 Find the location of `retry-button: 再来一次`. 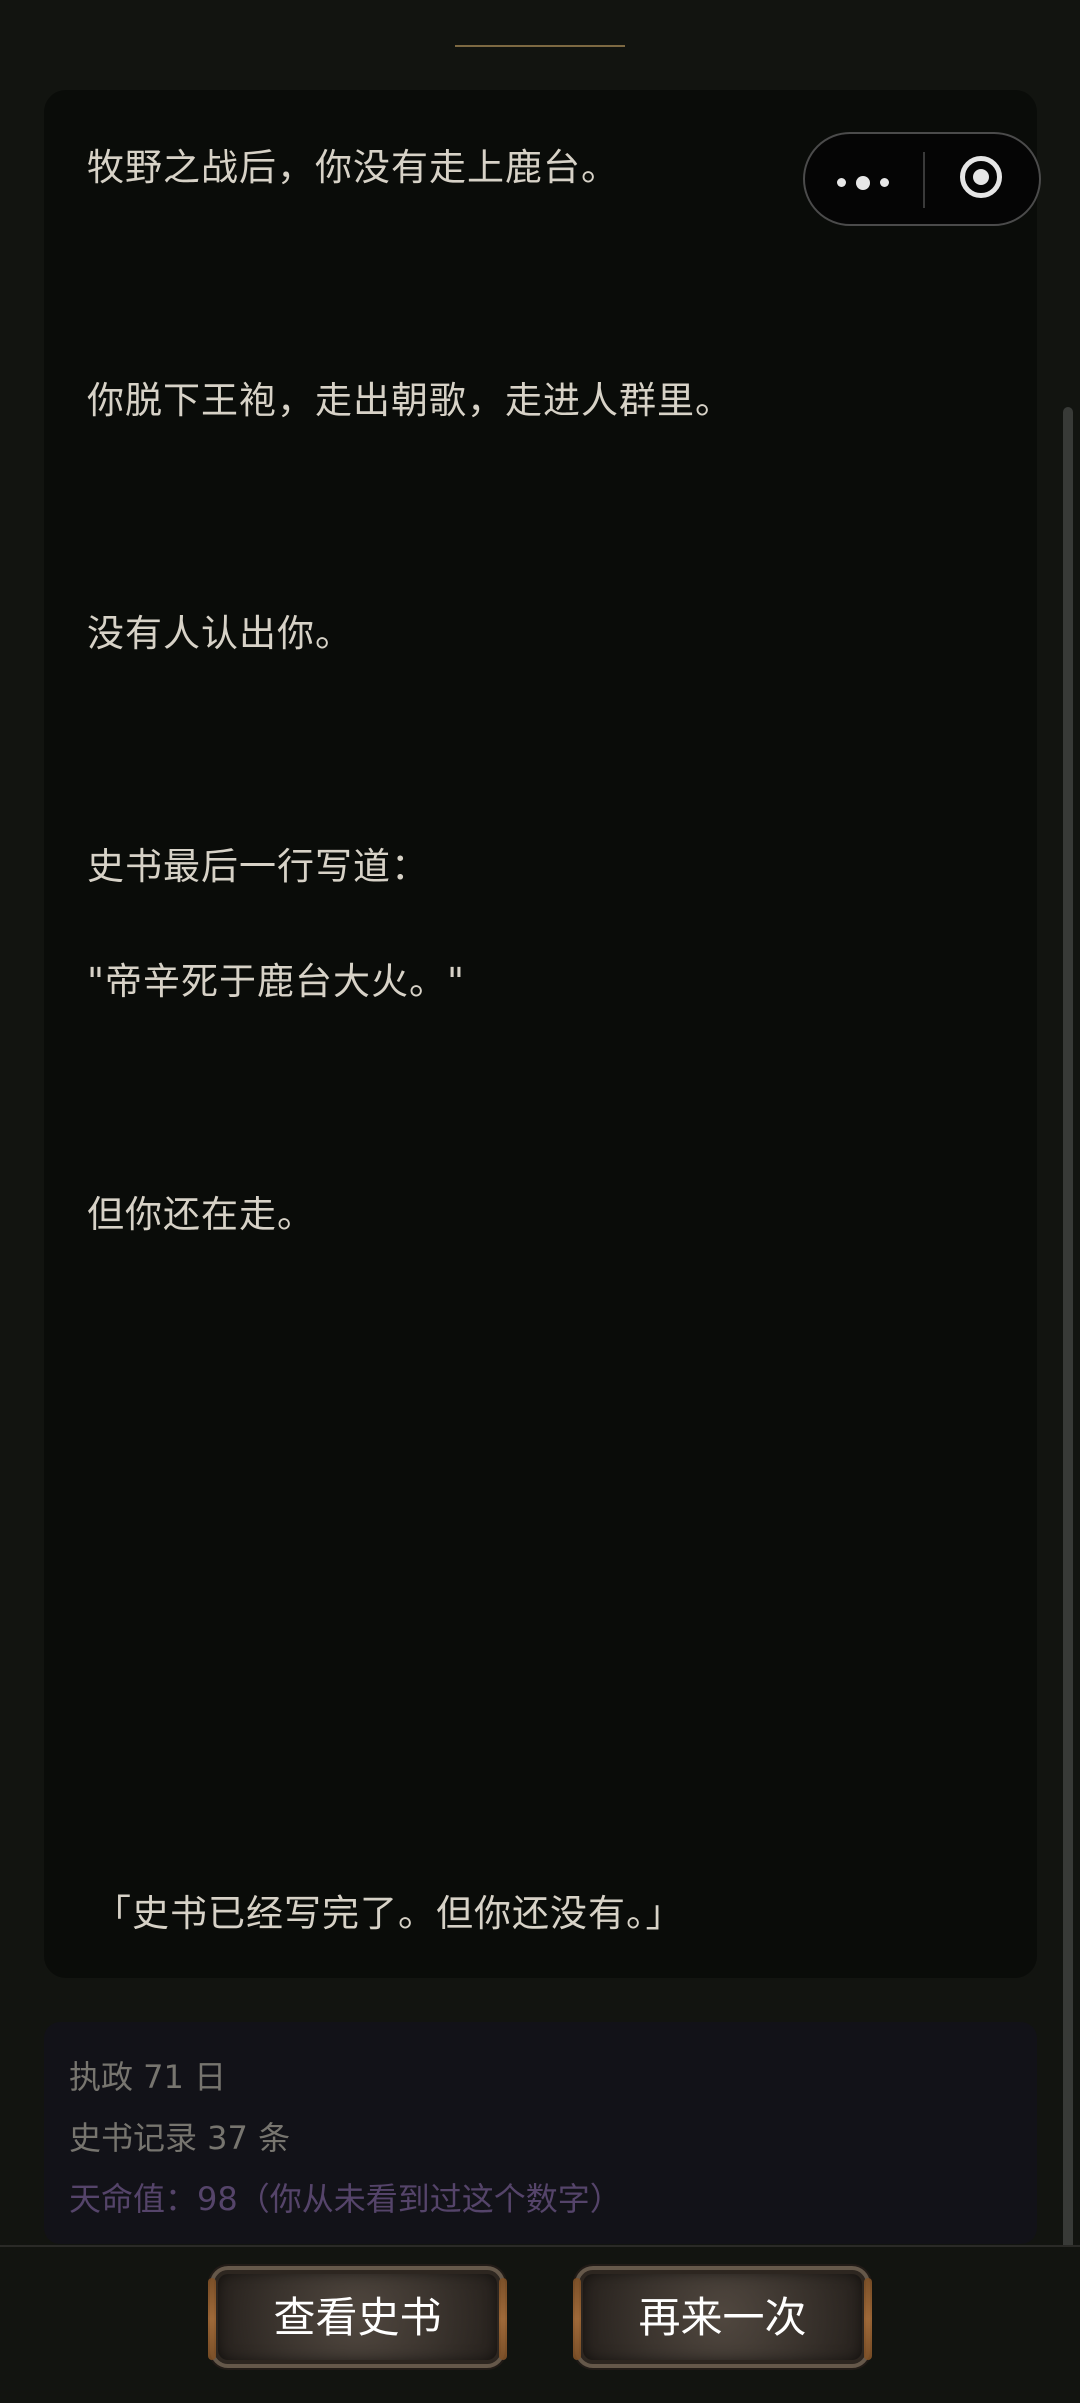

retry-button: 再来一次 is located at coordinates (722, 2317).